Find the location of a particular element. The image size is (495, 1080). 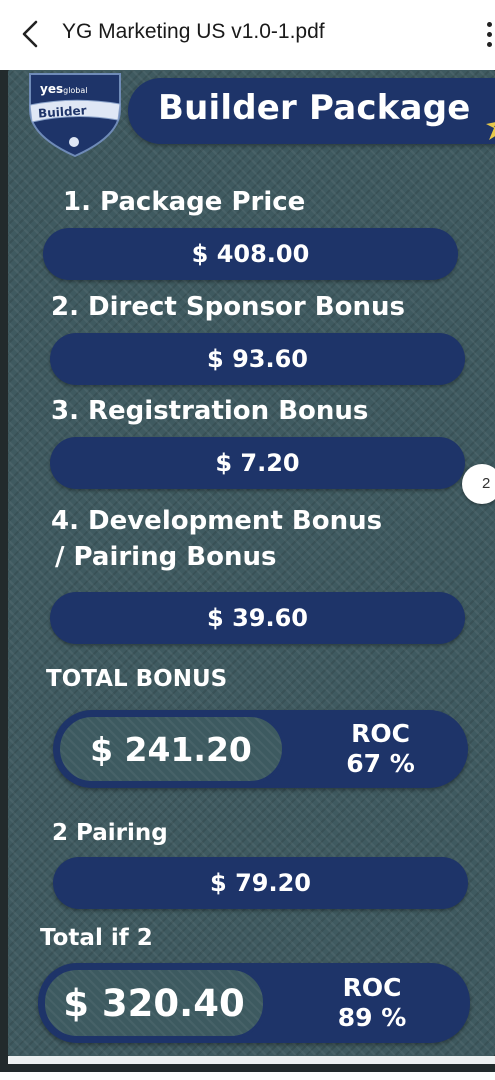

back-button is located at coordinates (30, 34).